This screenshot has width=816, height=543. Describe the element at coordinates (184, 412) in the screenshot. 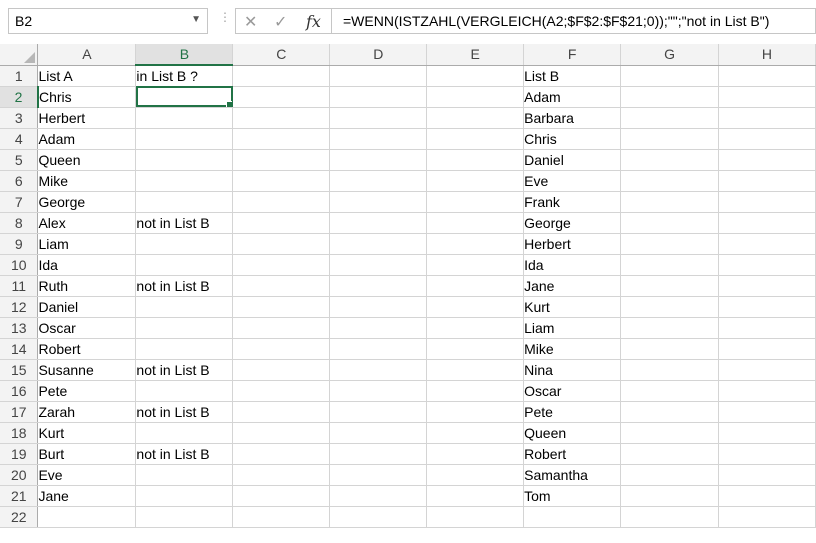

I see `cell-b17: not in List B` at that location.